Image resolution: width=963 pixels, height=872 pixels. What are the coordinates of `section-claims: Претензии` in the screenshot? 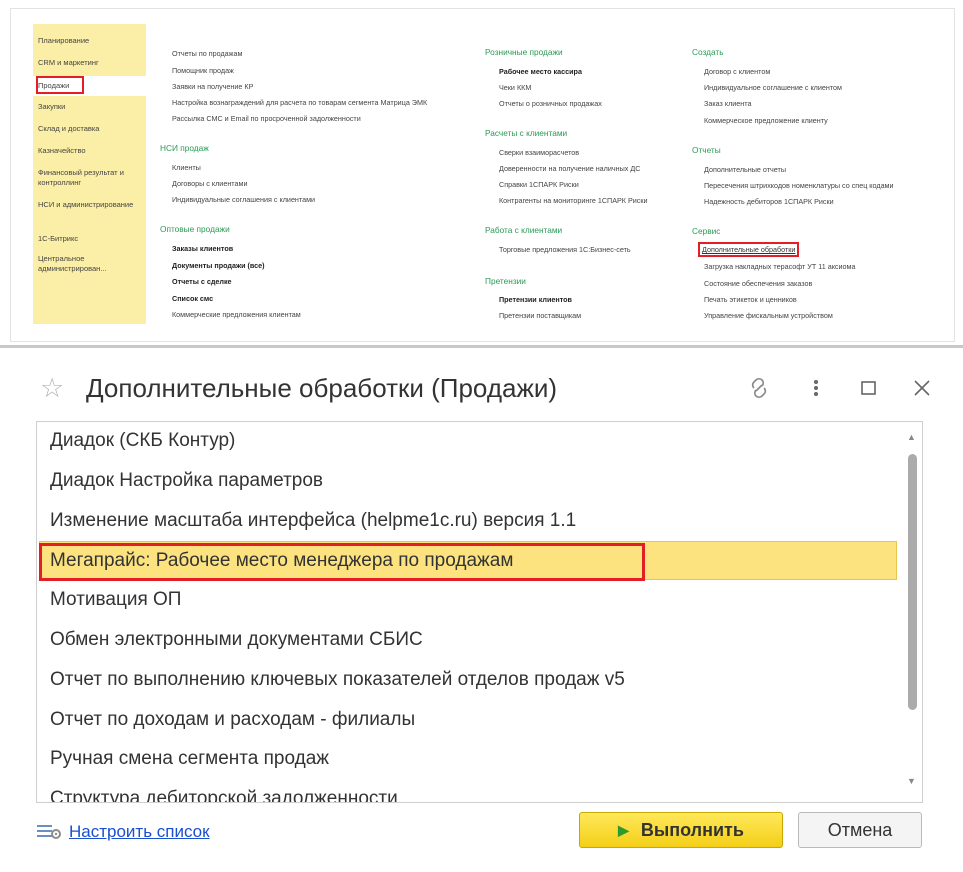 It's located at (505, 281).